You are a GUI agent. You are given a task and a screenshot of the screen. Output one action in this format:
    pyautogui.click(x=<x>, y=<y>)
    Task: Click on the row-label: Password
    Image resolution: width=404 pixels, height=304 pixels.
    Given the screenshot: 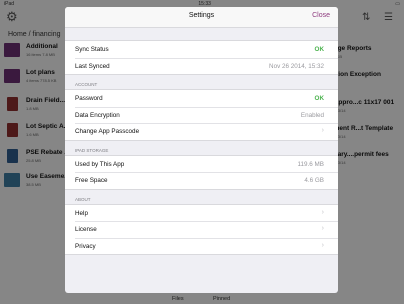 What is the action you would take?
    pyautogui.click(x=89, y=98)
    